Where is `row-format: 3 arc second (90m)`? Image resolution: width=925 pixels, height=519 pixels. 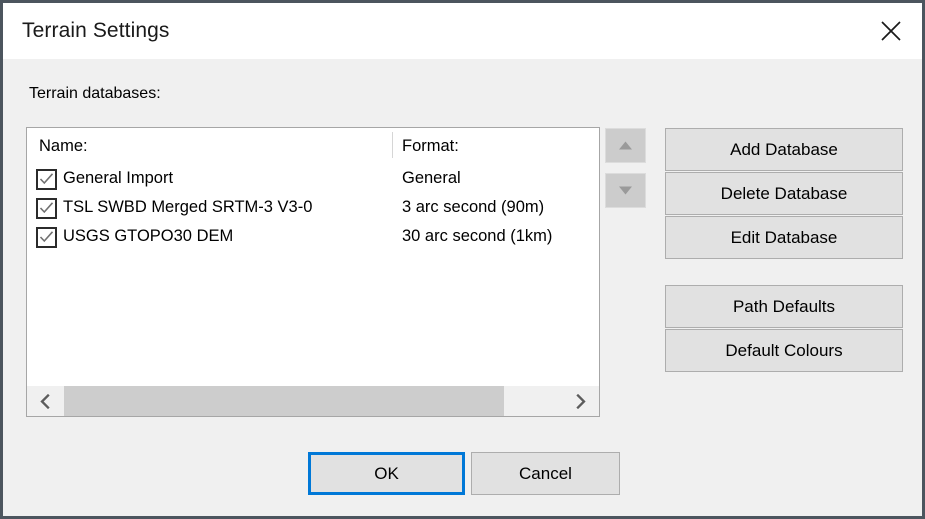 row-format: 3 arc second (90m) is located at coordinates (473, 207).